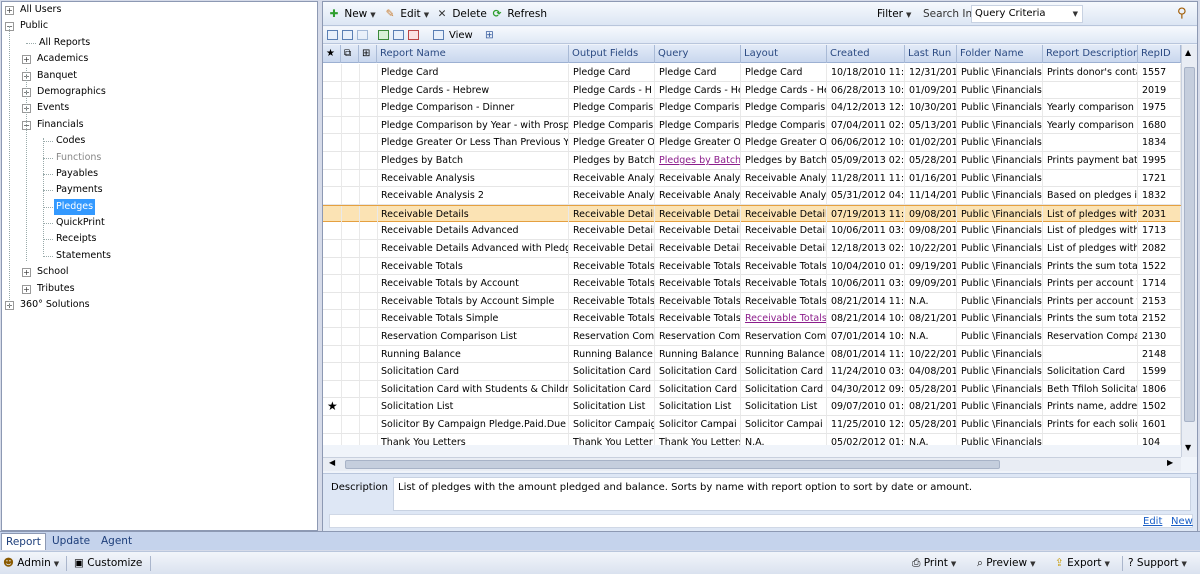  I want to click on tree-node-label: Financials, so click(60, 125).